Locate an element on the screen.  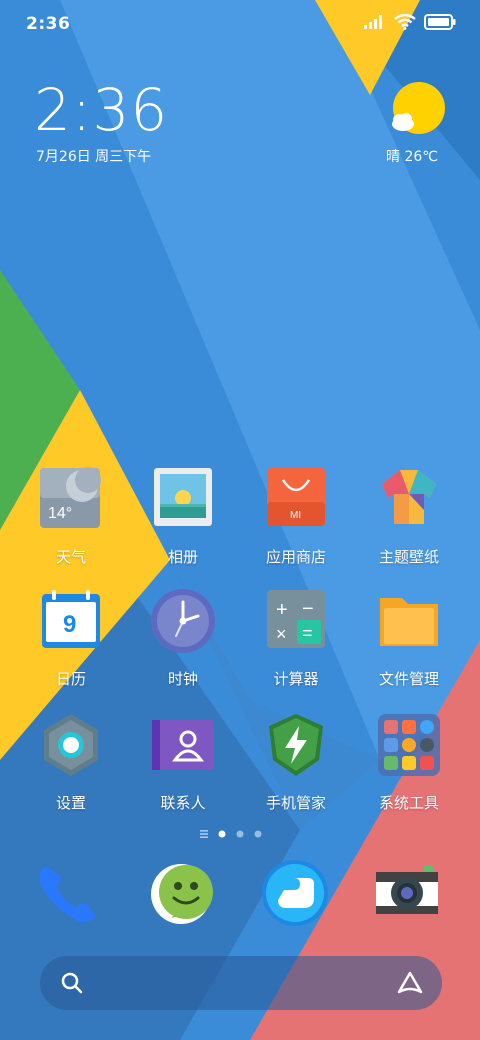
app-label: 联系人 is located at coordinates (183, 803).